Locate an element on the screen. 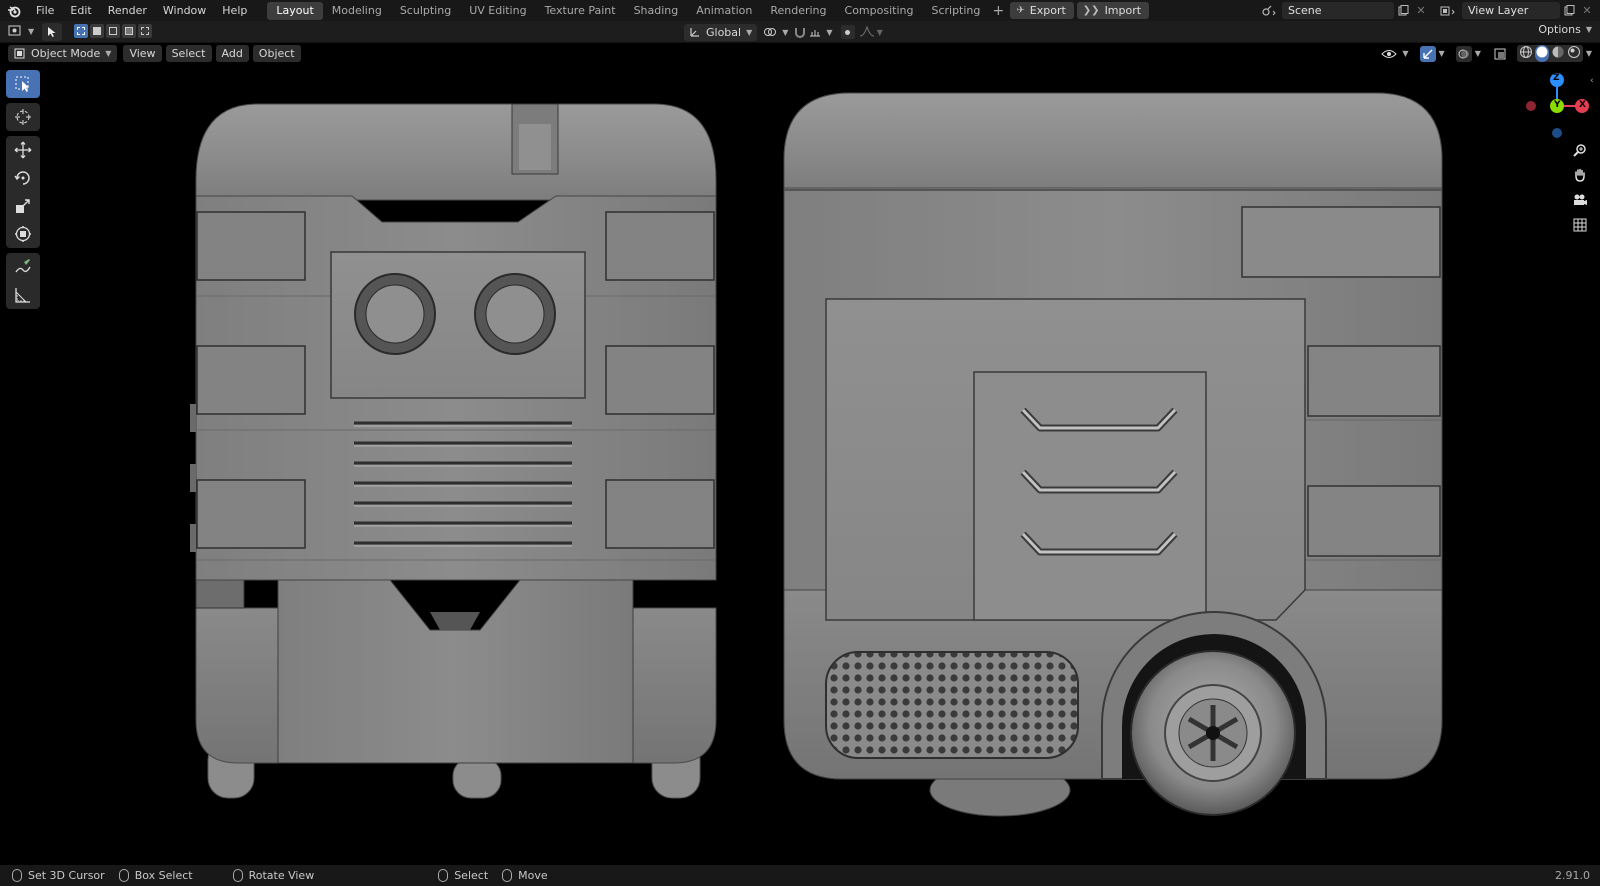  magnet-icon is located at coordinates (800, 33).